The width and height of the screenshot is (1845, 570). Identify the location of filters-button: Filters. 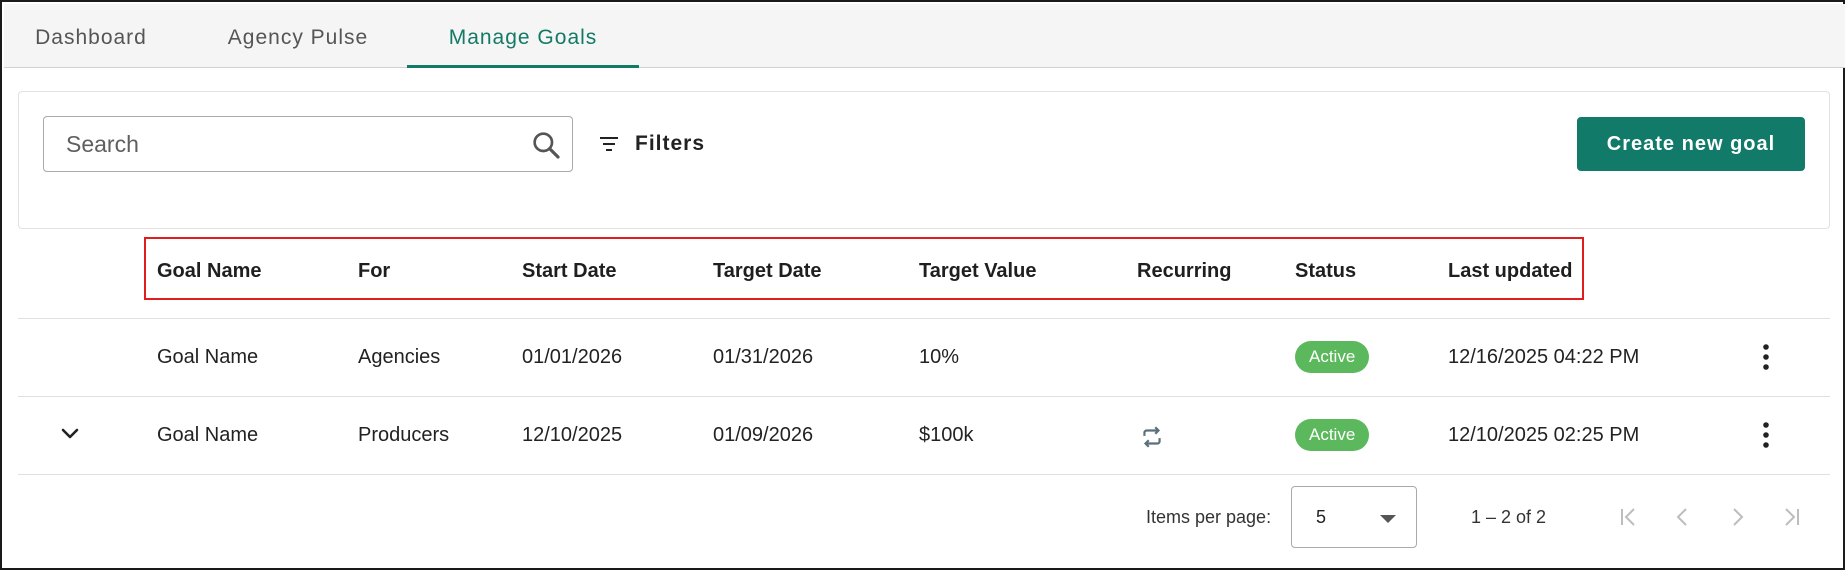
(651, 144).